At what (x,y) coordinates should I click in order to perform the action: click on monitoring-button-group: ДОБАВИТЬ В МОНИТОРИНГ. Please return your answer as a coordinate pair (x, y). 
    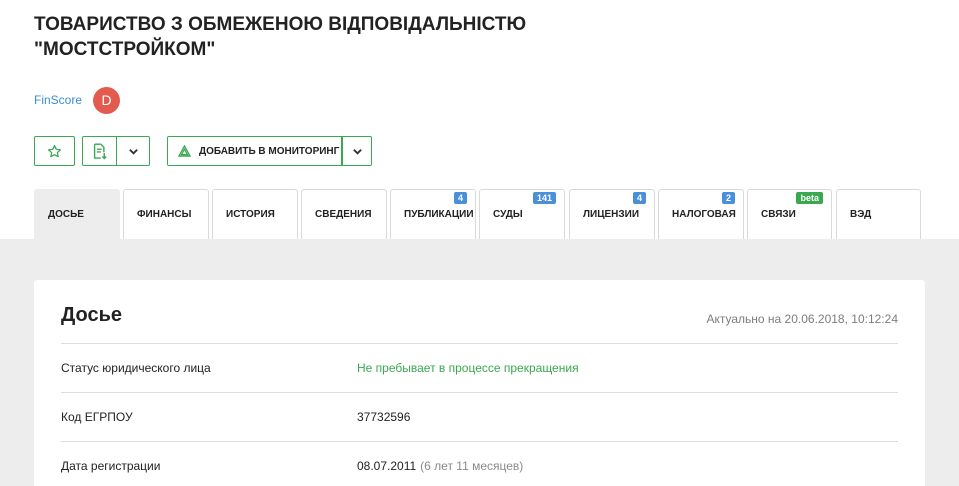
    Looking at the image, I should click on (269, 151).